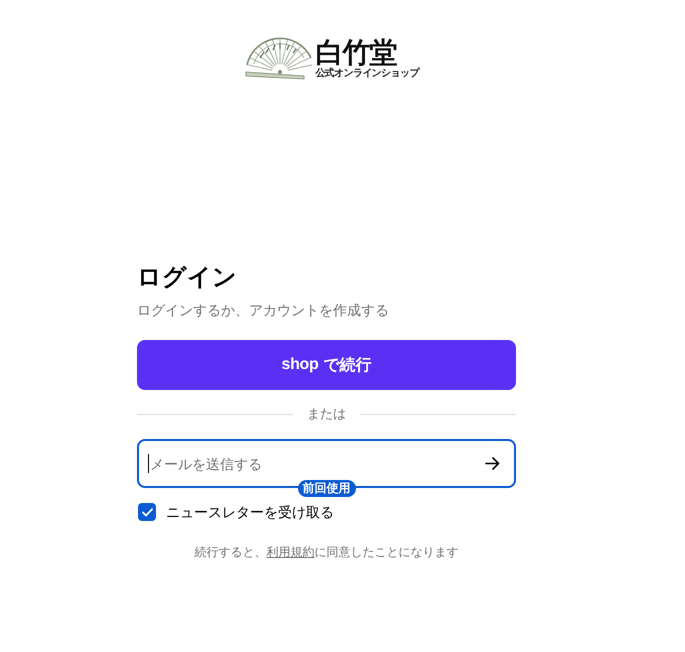 The width and height of the screenshot is (685, 652). Describe the element at coordinates (148, 463) in the screenshot. I see `text-cursor-icon` at that location.